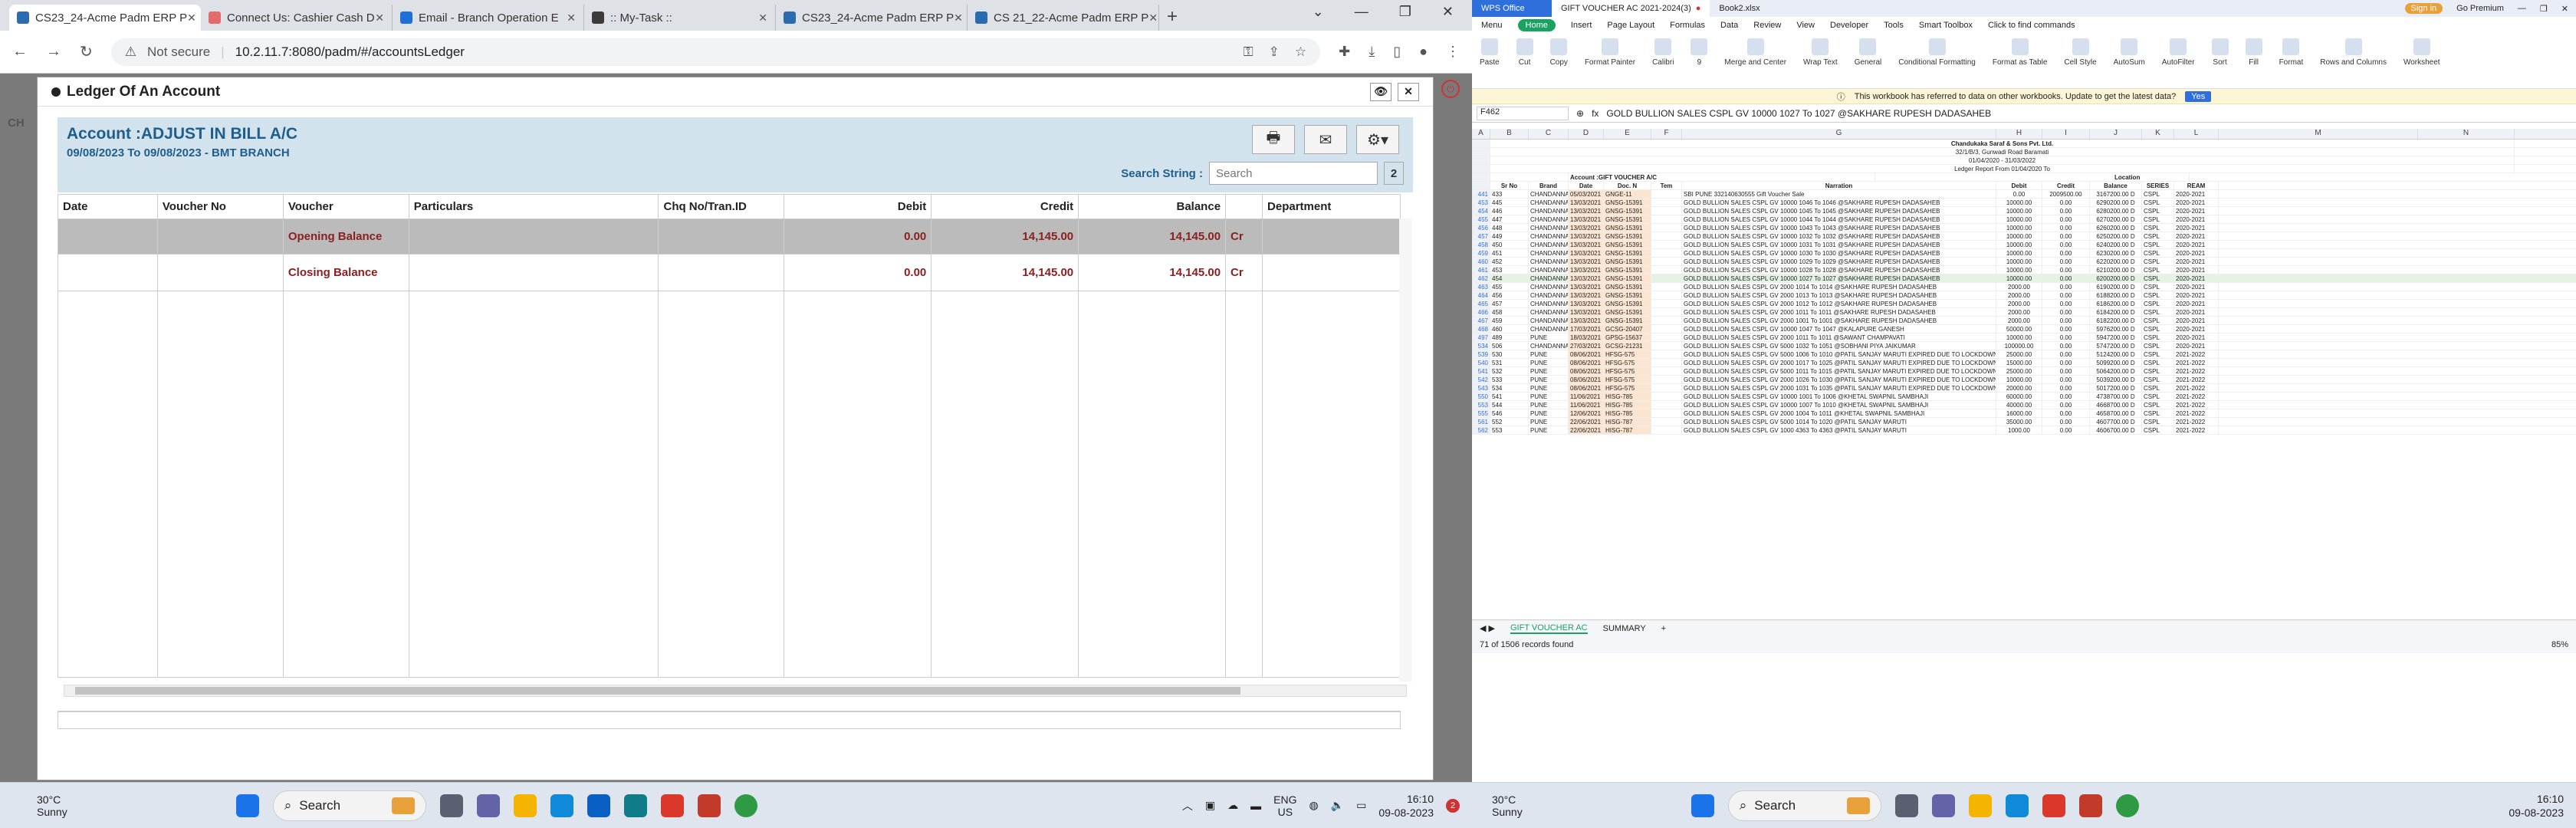 Image resolution: width=2576 pixels, height=828 pixels. Describe the element at coordinates (1729, 25) in the screenshot. I see `wps-menu-5: Data` at that location.